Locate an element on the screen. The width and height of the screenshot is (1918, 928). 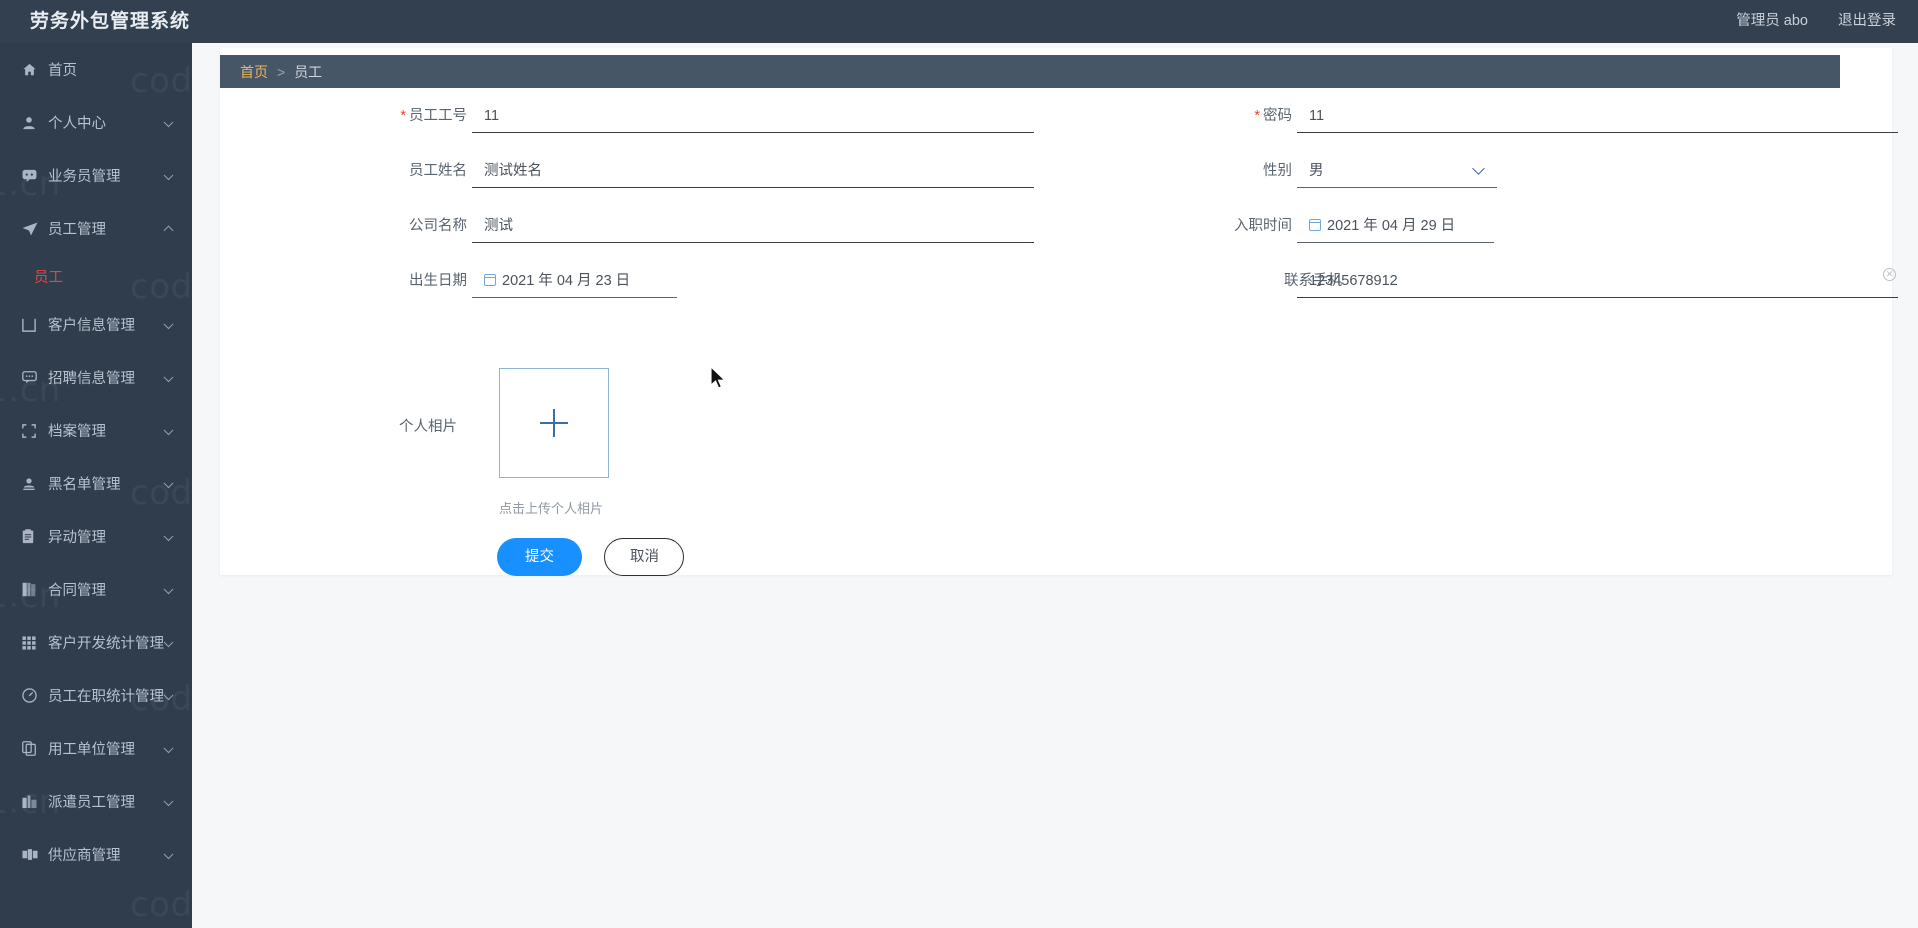
field-employee-name-value: 测试姓名 is located at coordinates (513, 171).